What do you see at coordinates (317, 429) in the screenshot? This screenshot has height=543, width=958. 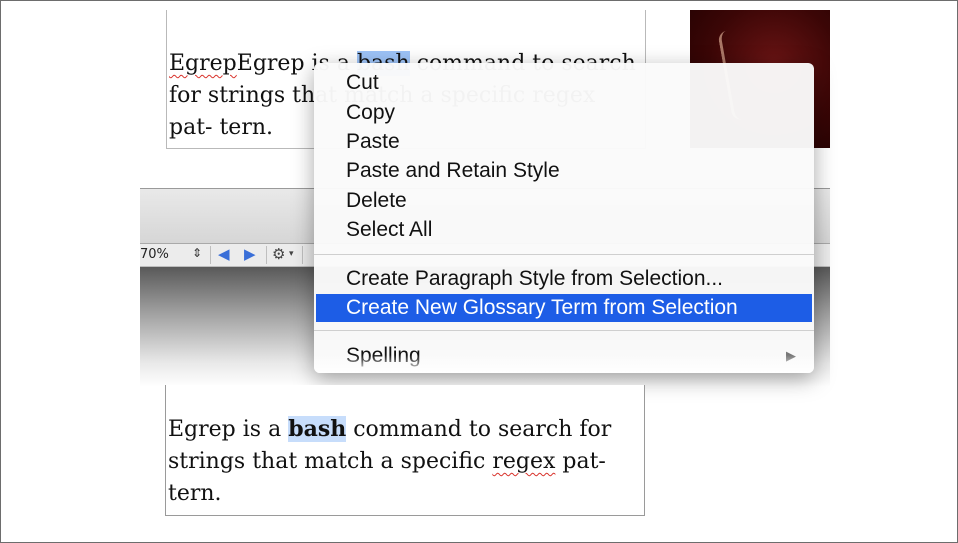 I see `glossary-term: bash` at bounding box center [317, 429].